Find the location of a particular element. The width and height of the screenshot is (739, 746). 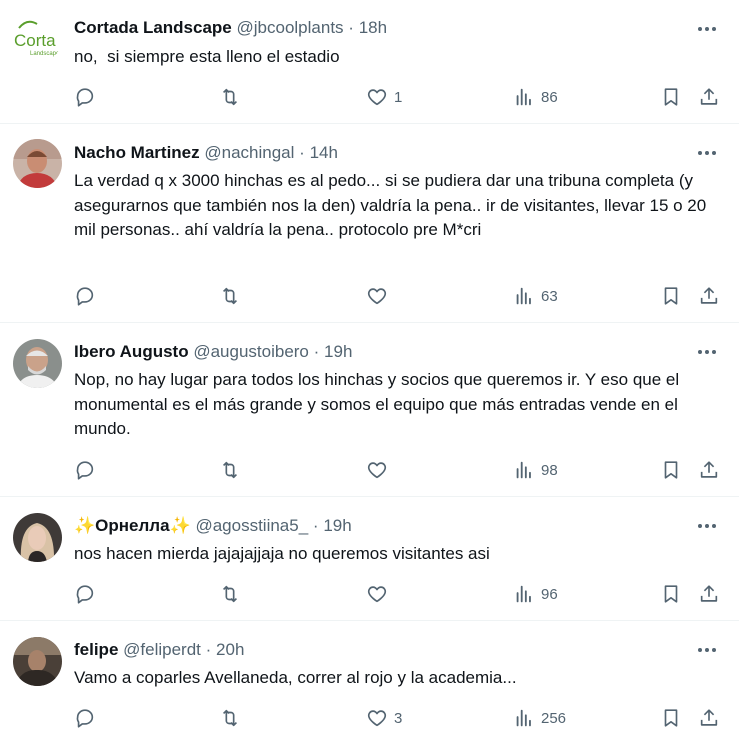

avatar: Corta Landscape is located at coordinates (37, 38).